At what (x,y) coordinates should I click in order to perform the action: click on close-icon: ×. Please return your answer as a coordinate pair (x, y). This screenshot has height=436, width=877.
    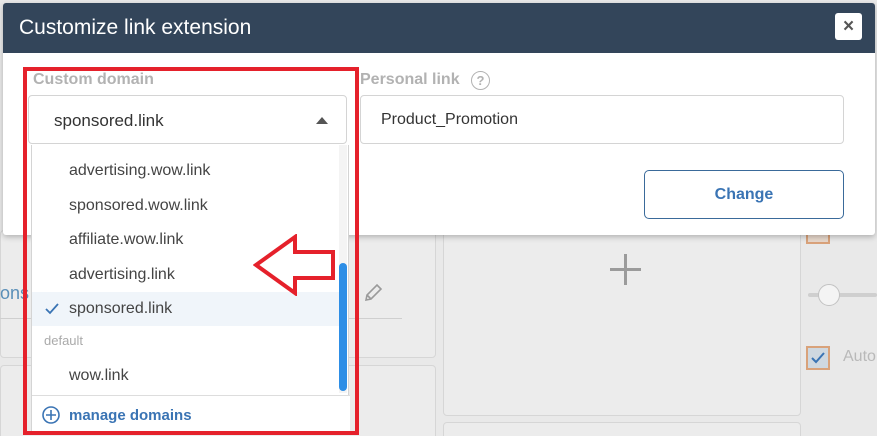
    Looking at the image, I should click on (848, 26).